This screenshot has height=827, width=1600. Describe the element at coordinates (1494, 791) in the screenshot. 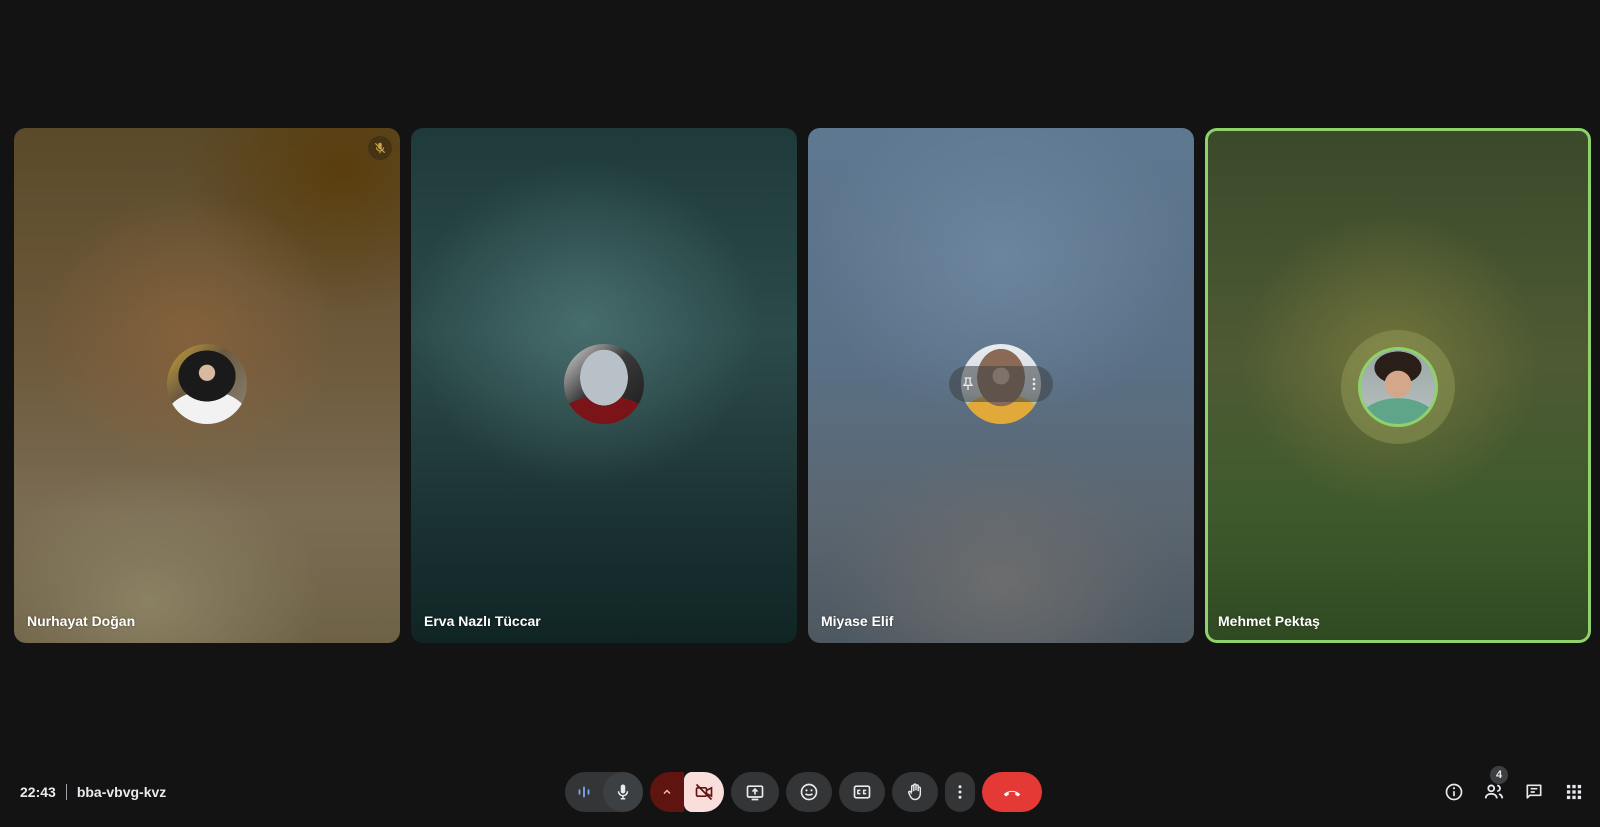

I see `people-icon` at that location.